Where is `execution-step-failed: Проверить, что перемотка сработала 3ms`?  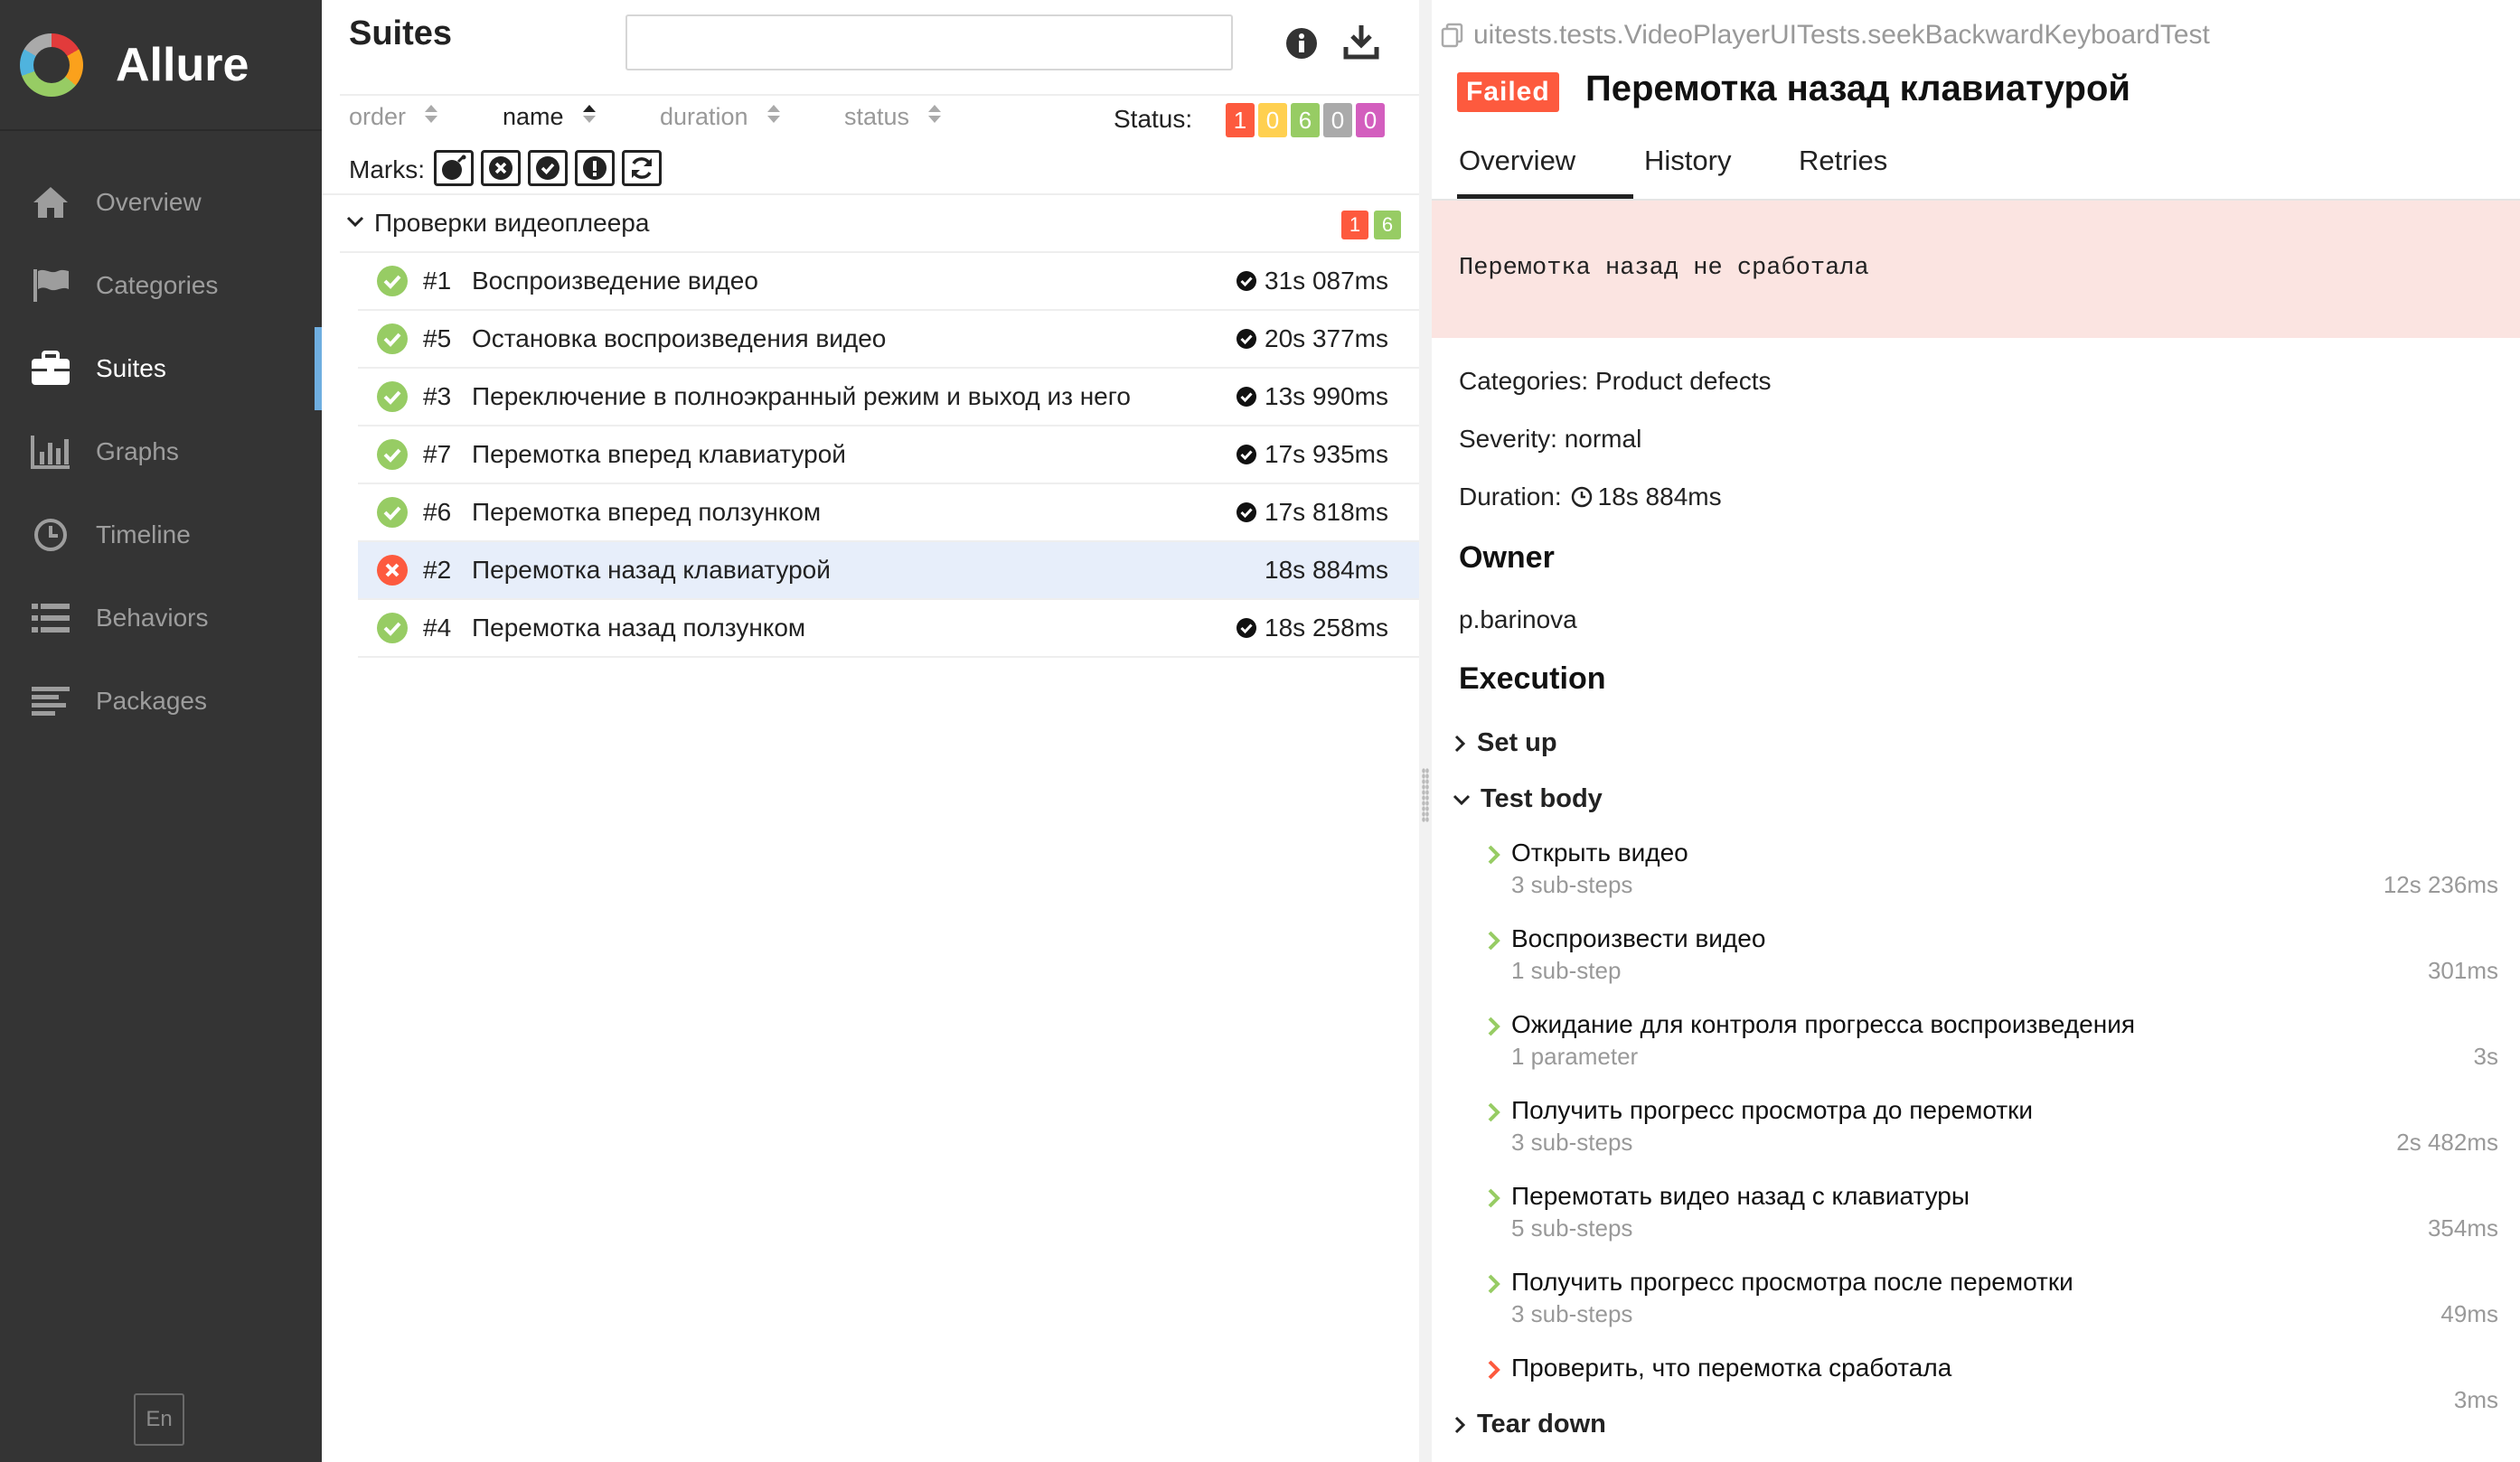
execution-step-failed: Проверить, что перемотка сработала 3ms is located at coordinates (1992, 1394).